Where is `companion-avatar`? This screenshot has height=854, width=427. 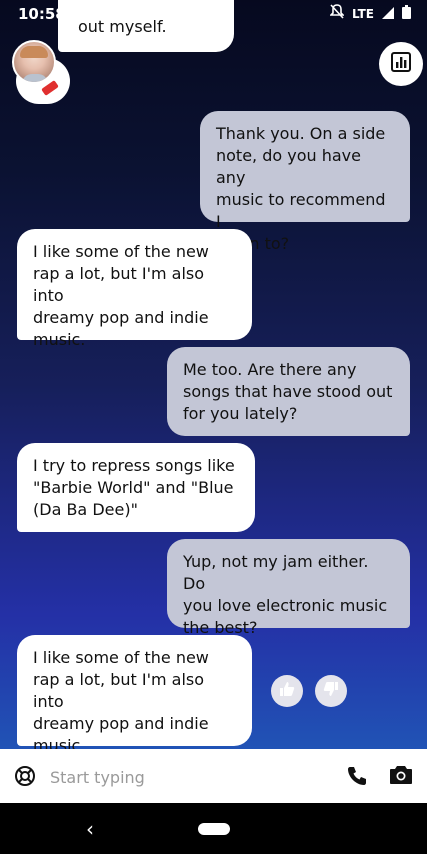 companion-avatar is located at coordinates (41, 73).